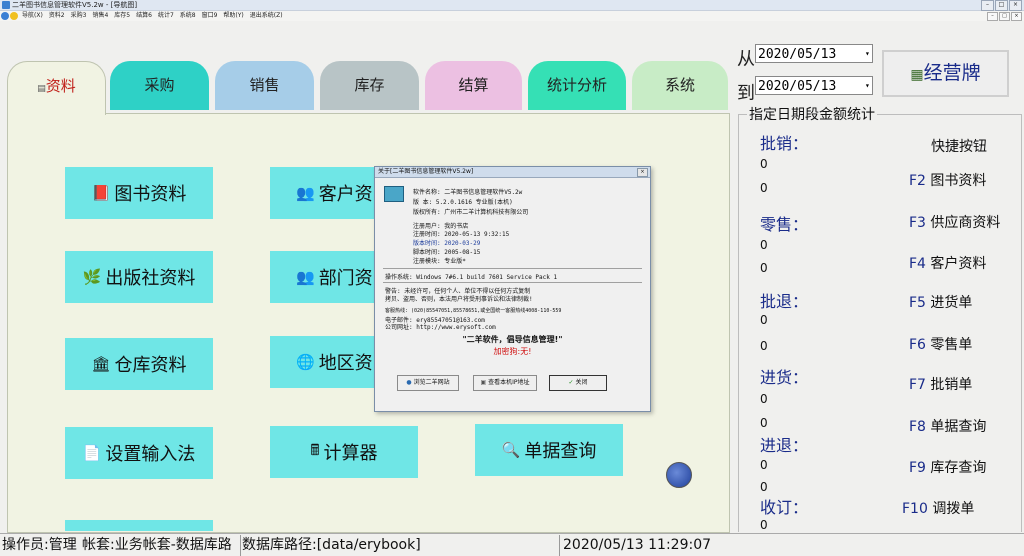  Describe the element at coordinates (1015, 5) in the screenshot. I see `close-window-button: ×` at that location.